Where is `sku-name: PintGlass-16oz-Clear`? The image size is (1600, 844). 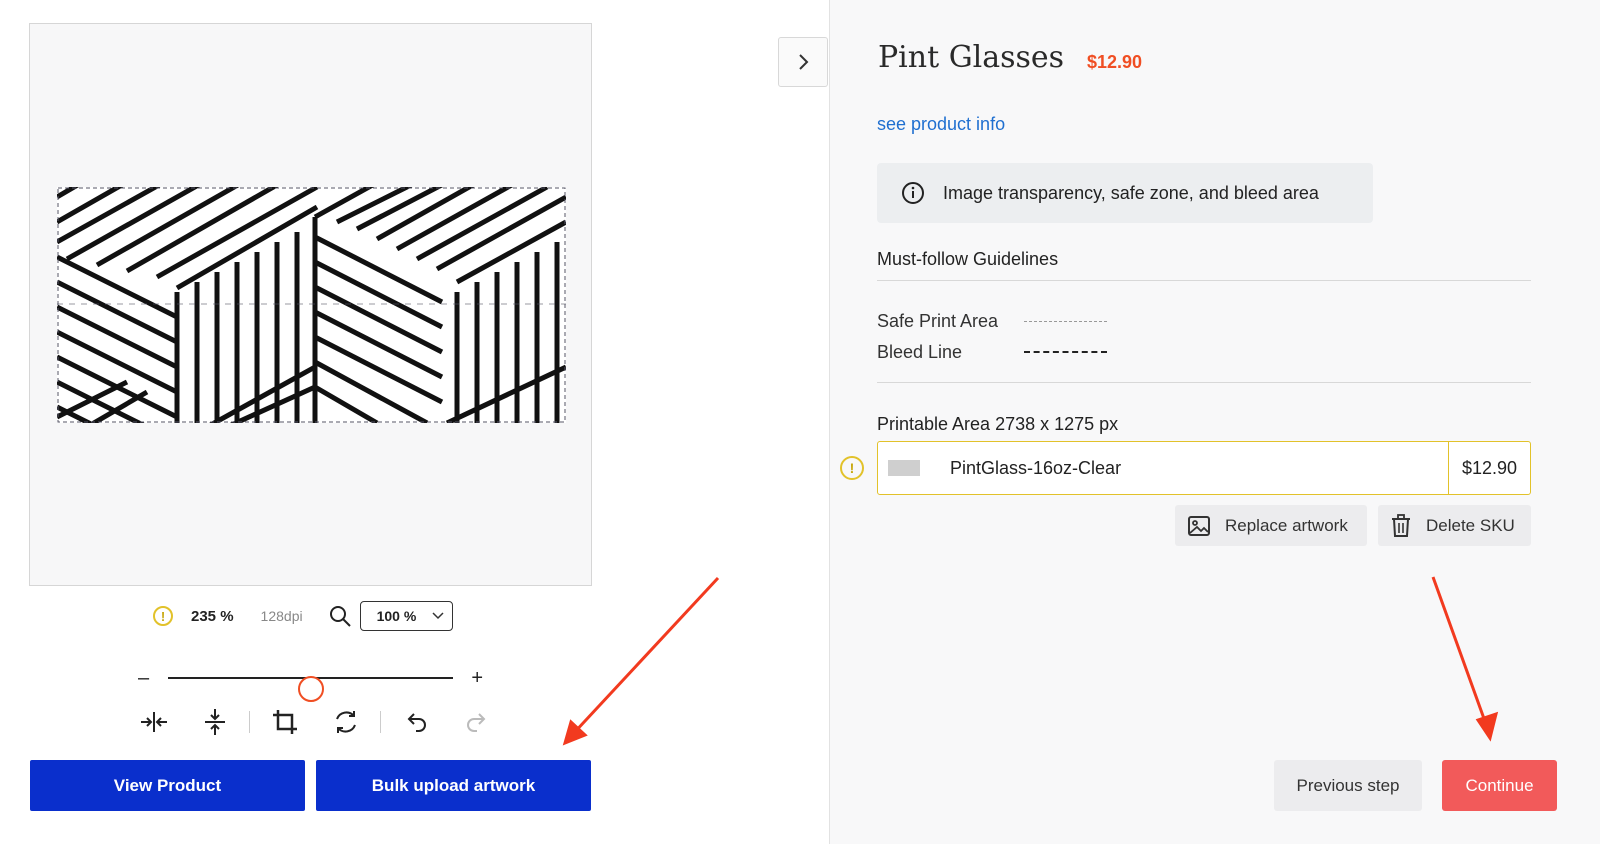 sku-name: PintGlass-16oz-Clear is located at coordinates (1036, 467).